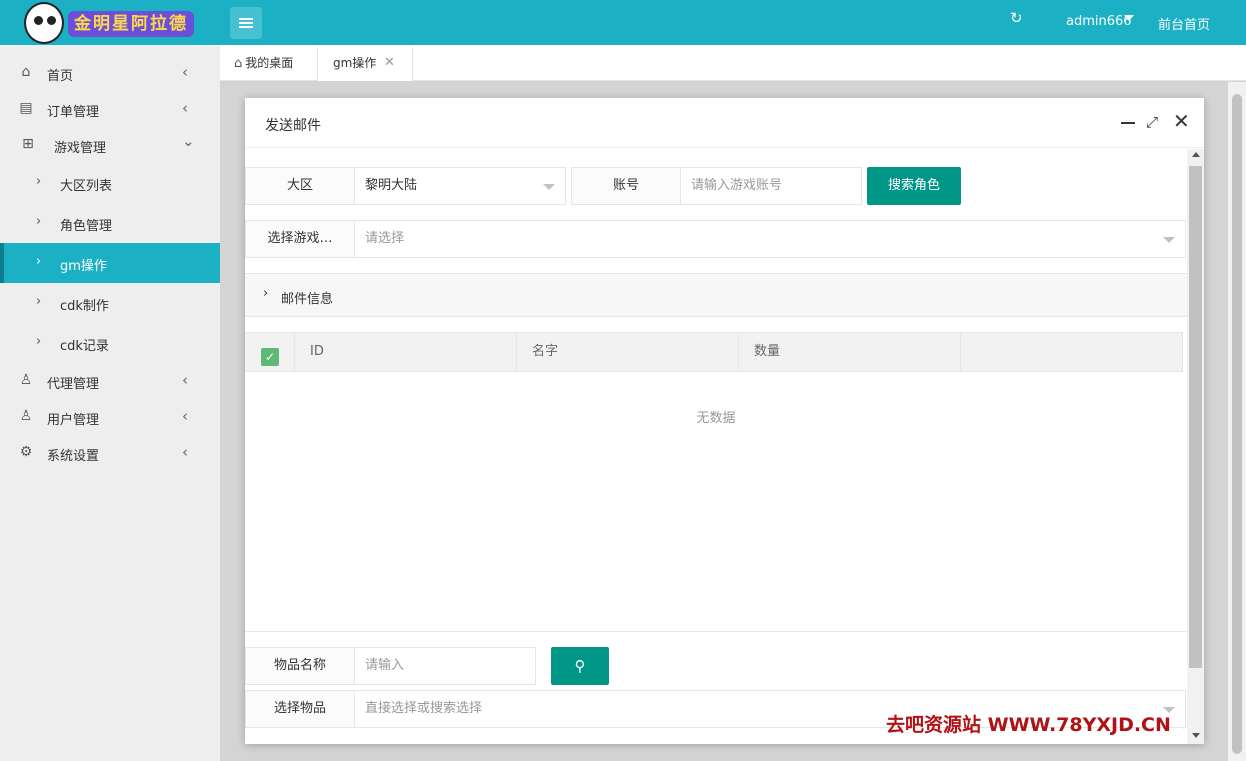 The height and width of the screenshot is (761, 1246). Describe the element at coordinates (110, 263) in the screenshot. I see `sidebar-subitem-gm: › gm操作` at that location.